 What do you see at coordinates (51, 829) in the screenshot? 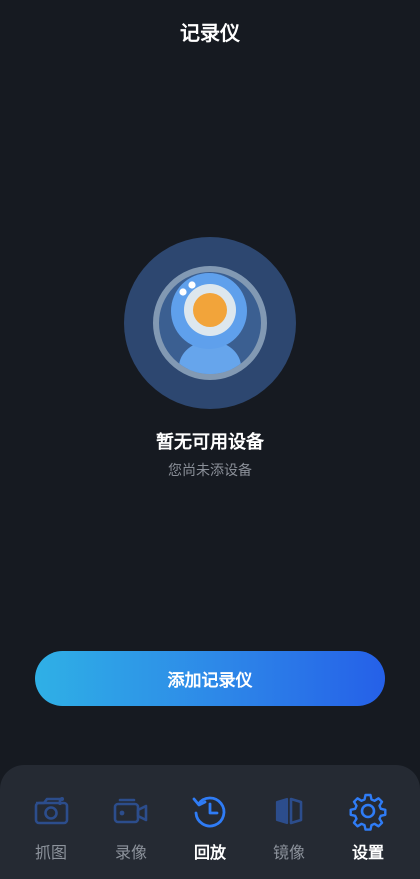
I see `tab-capture: 抓图` at bounding box center [51, 829].